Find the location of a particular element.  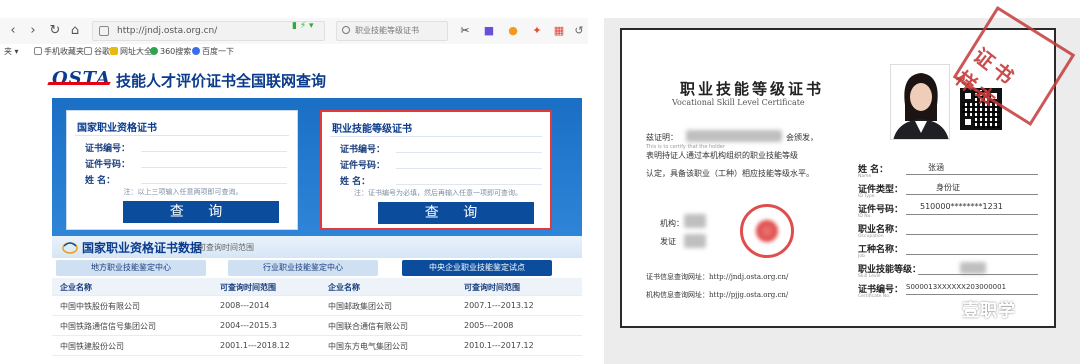

address-url: http://jndj.osta.org.cn/ is located at coordinates (167, 31).